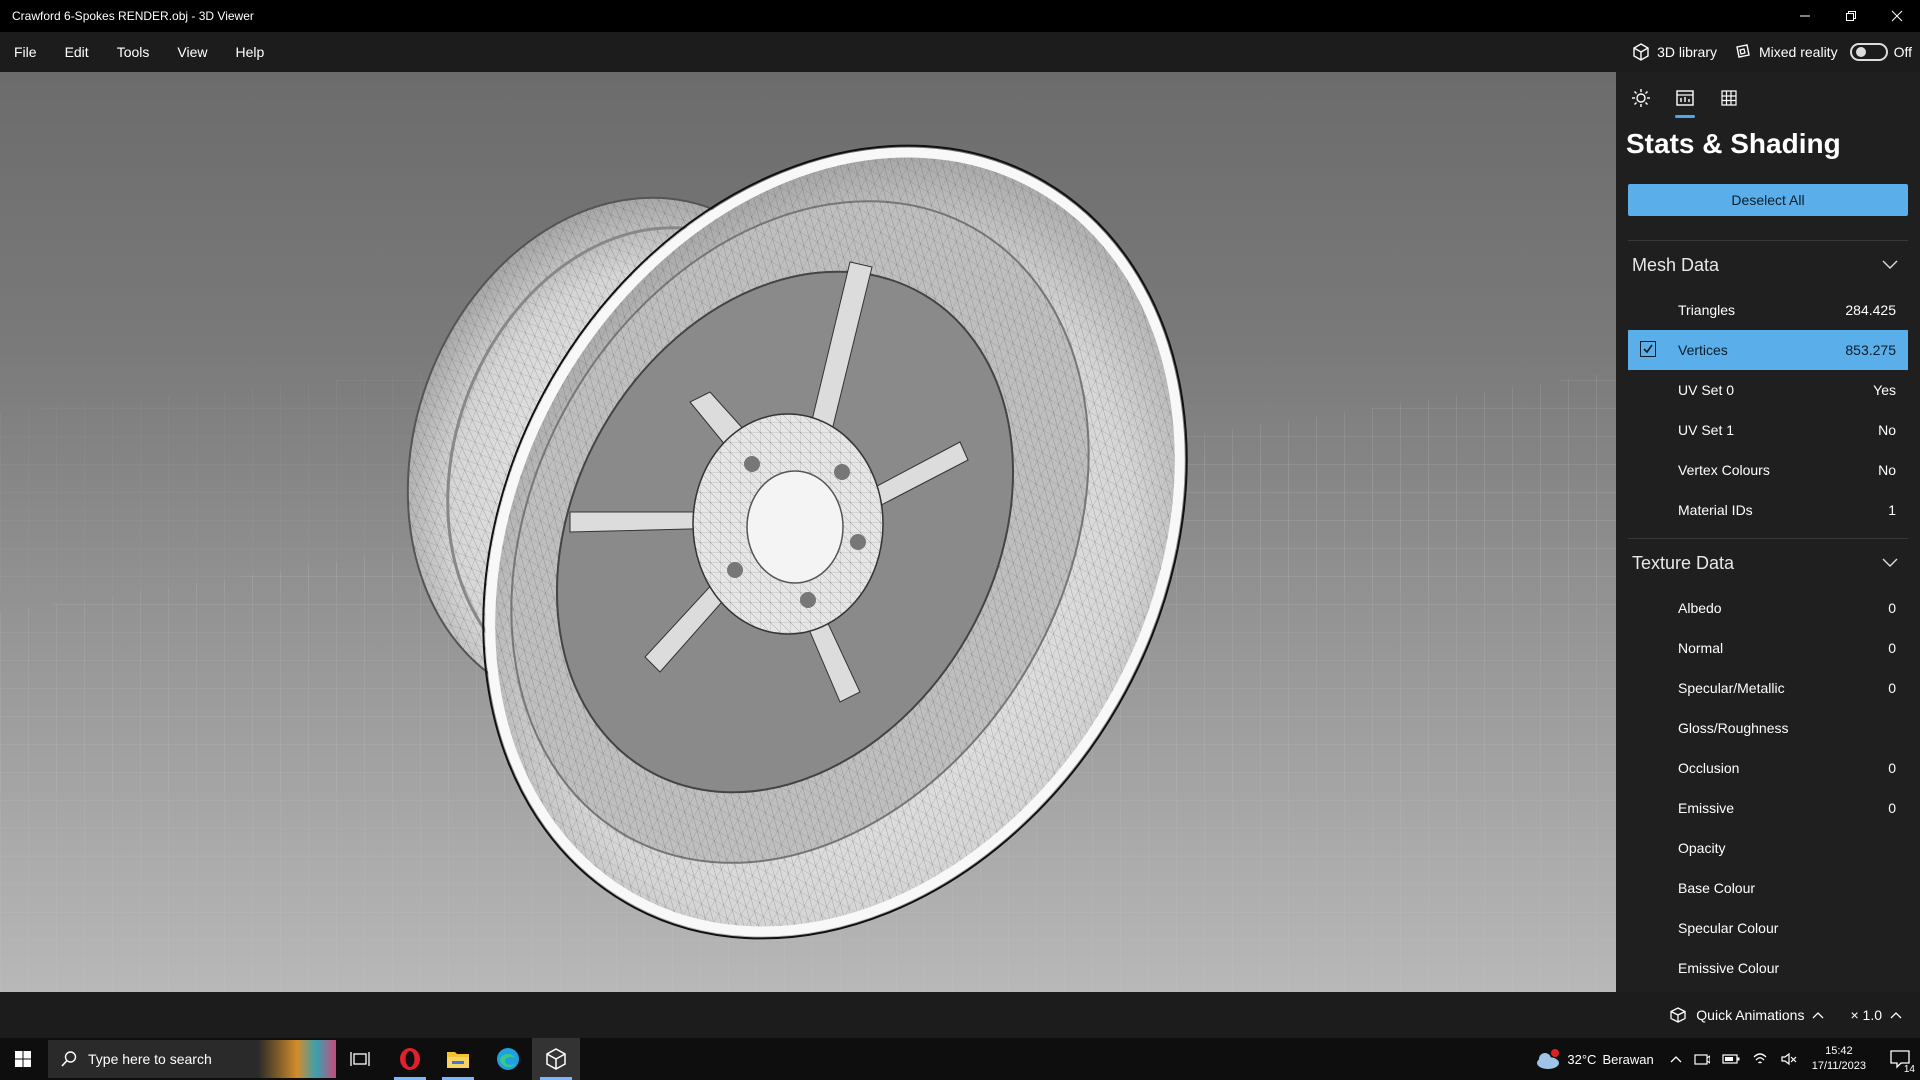 This screenshot has height=1080, width=1920. What do you see at coordinates (1868, 52) in the screenshot?
I see `mixed-reality-toggle` at bounding box center [1868, 52].